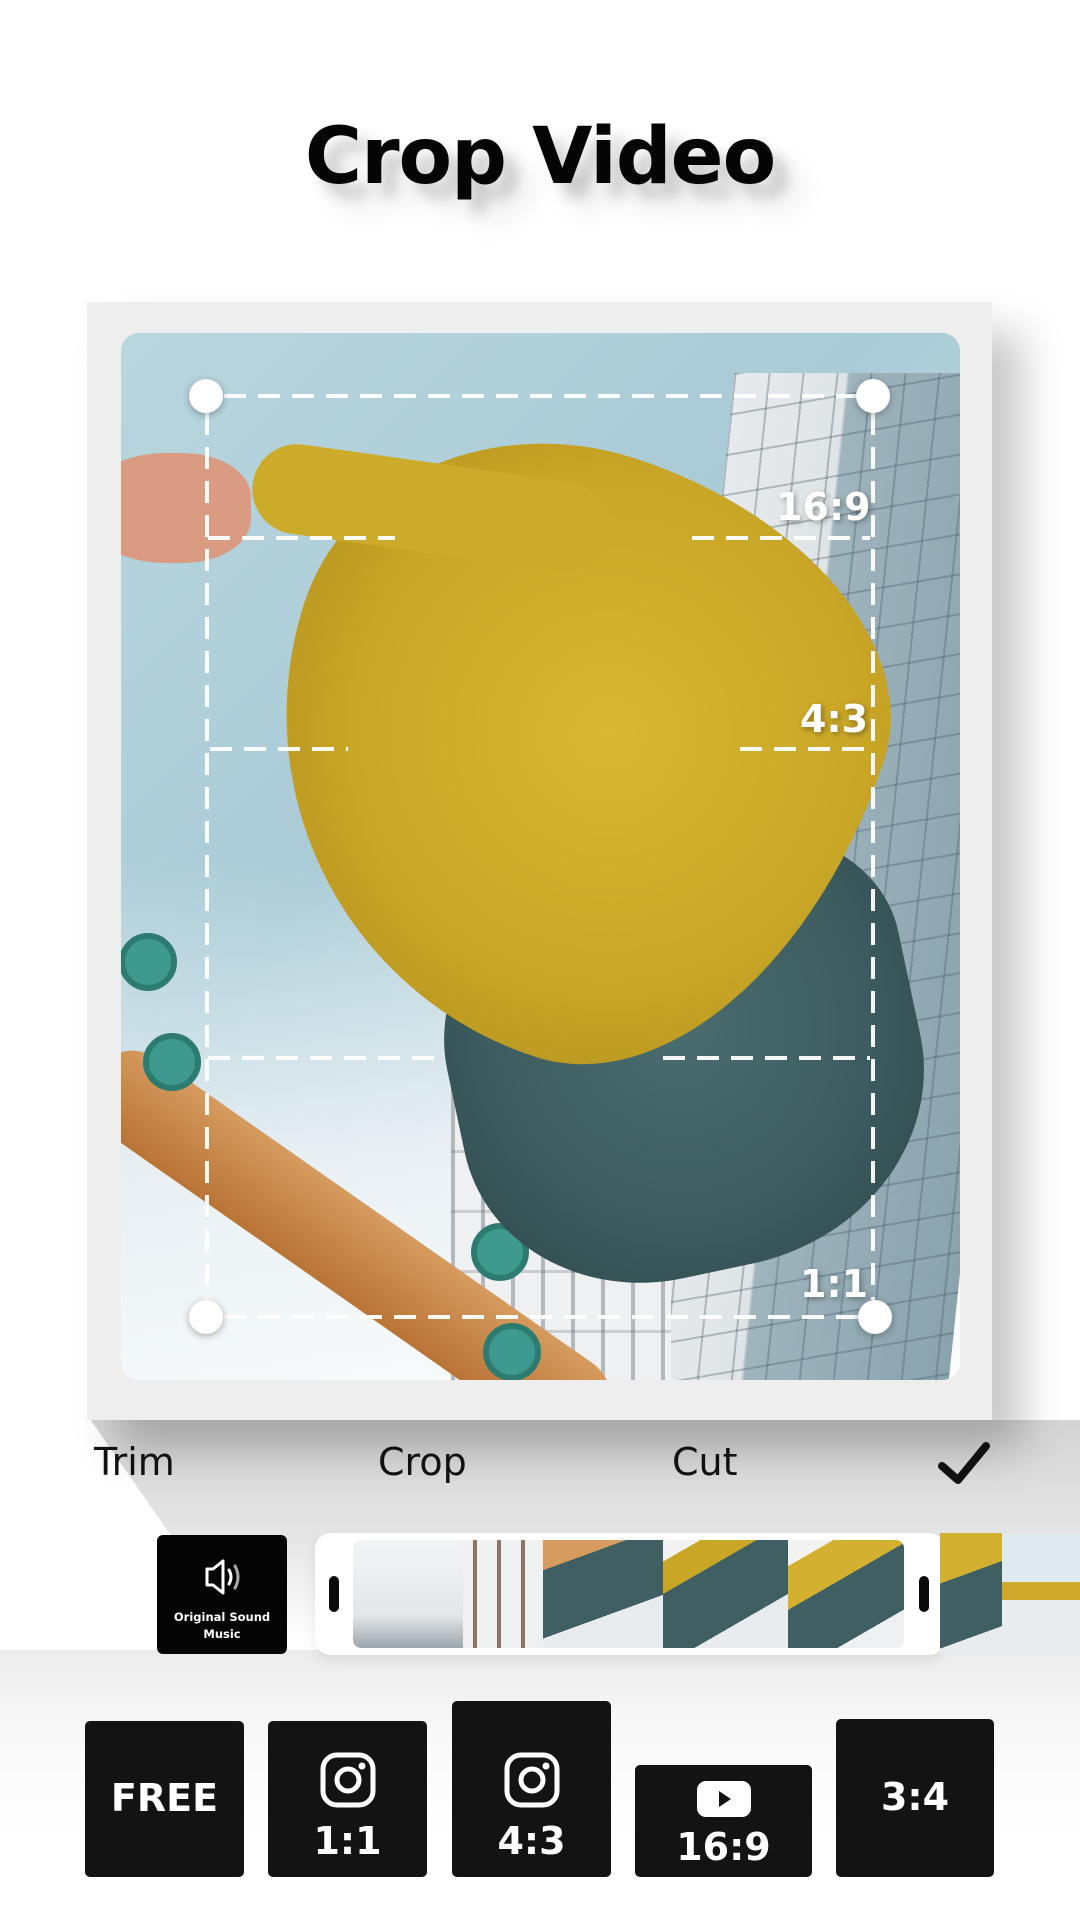 The image size is (1080, 1920). What do you see at coordinates (347, 1841) in the screenshot?
I see `ratio-button-label: 1:1` at bounding box center [347, 1841].